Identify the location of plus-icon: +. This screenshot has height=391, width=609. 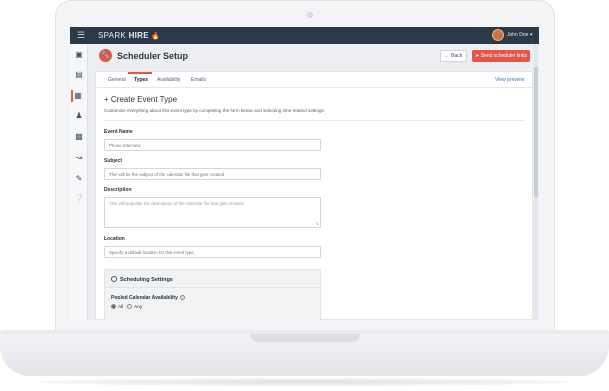
(106, 99).